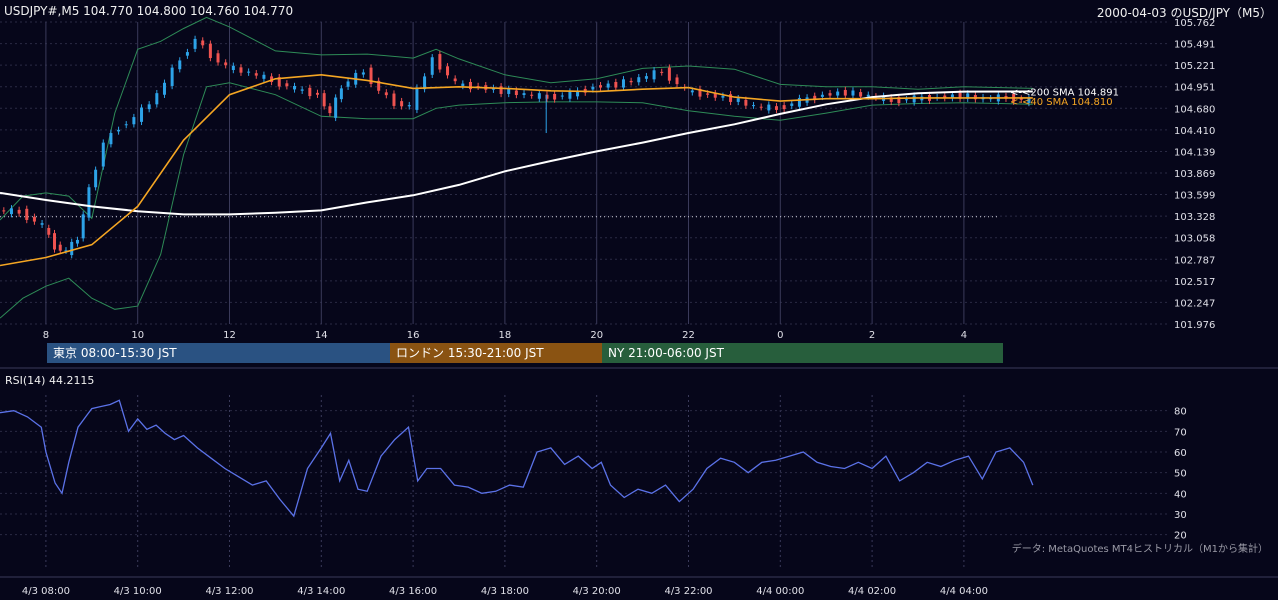 The width and height of the screenshot is (1278, 600). I want to click on rsi-tick-label: 70, so click(1180, 432).